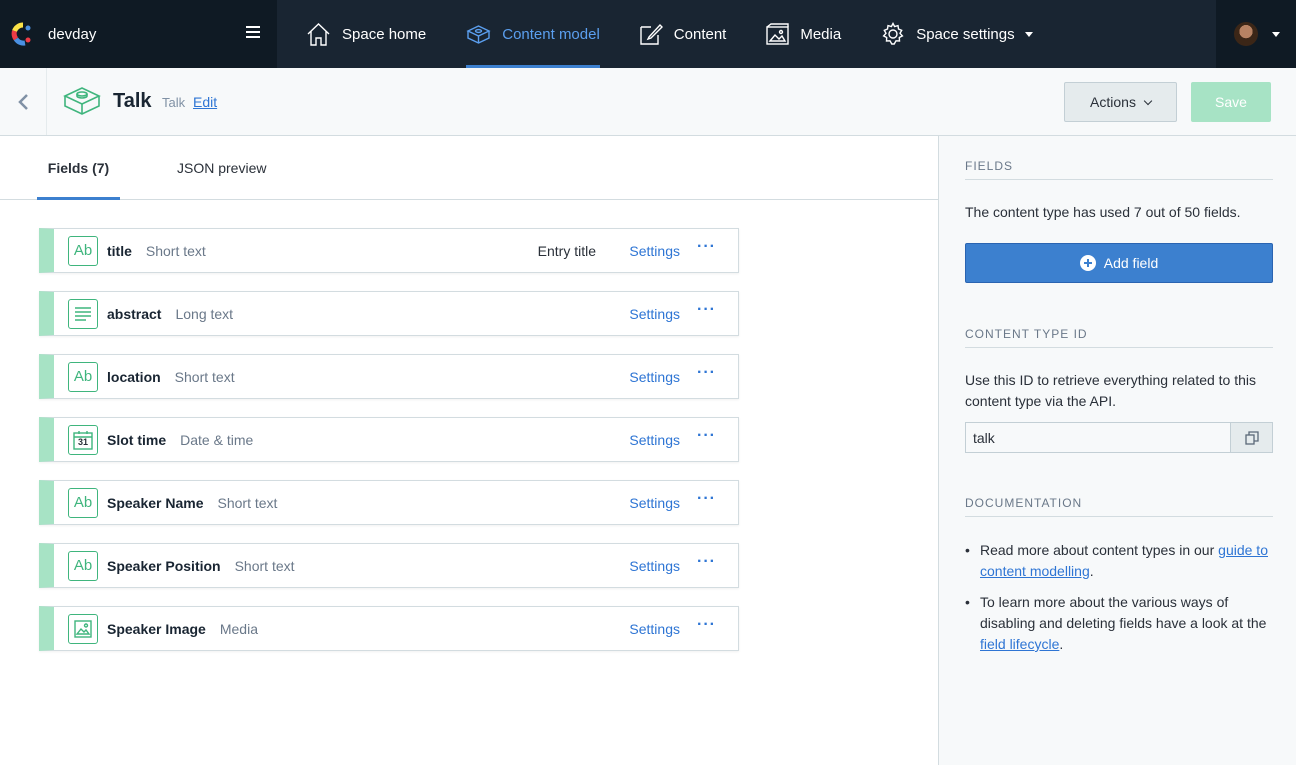 The image size is (1296, 765). I want to click on field-name: Speaker Position, so click(164, 565).